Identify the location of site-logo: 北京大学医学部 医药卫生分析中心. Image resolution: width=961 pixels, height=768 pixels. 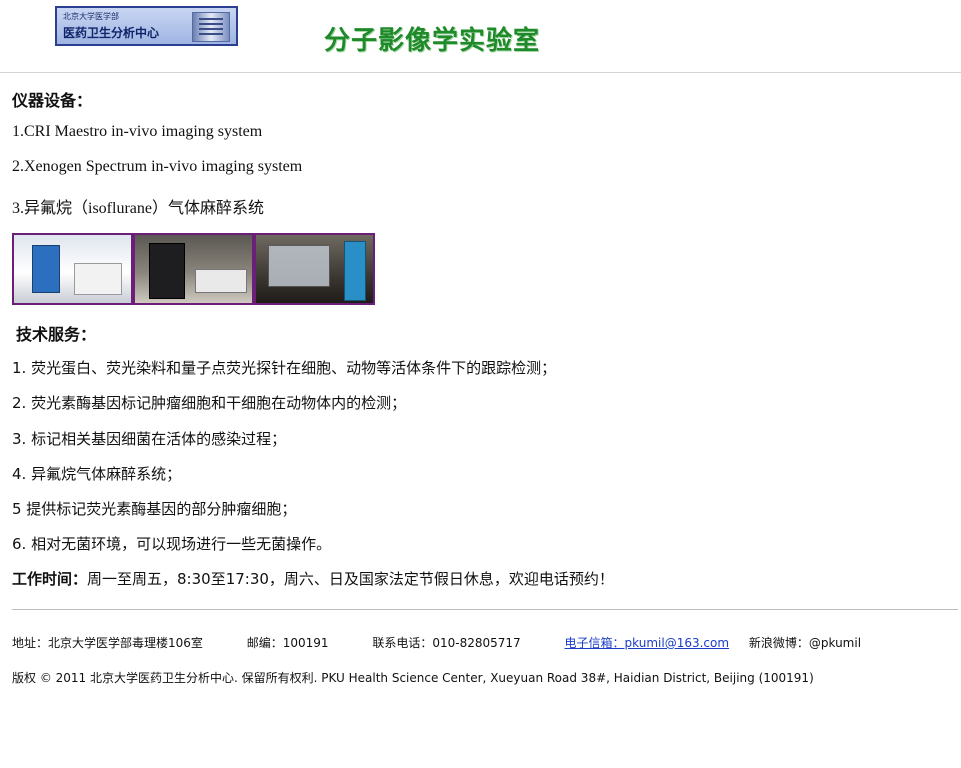
(146, 26).